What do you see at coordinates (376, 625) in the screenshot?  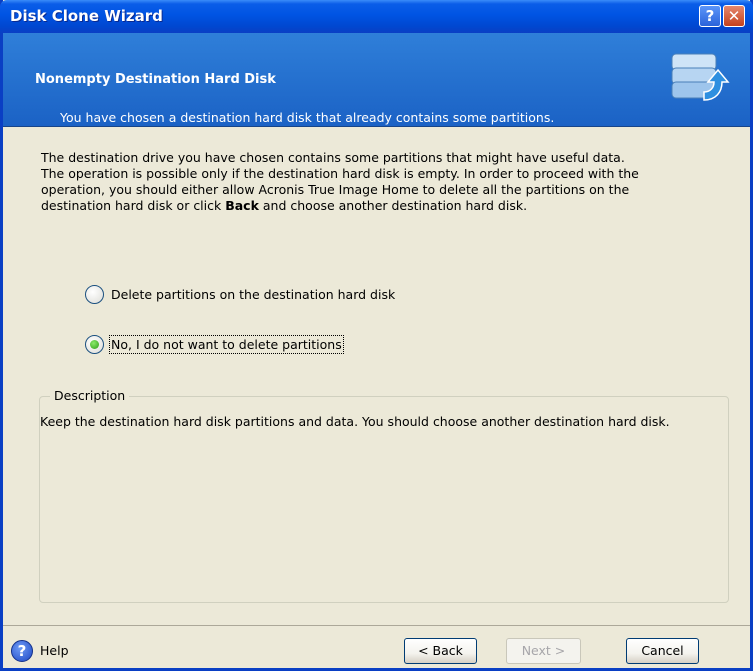 I see `footer-divider` at bounding box center [376, 625].